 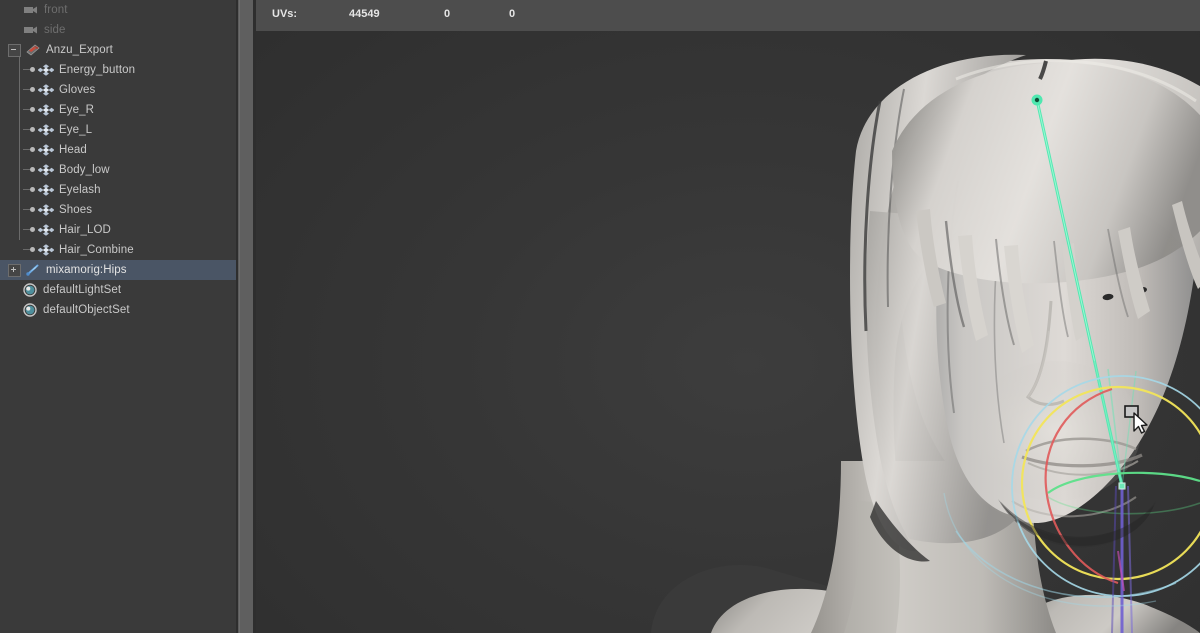 I want to click on hud-uvs-third: 0, so click(x=512, y=14).